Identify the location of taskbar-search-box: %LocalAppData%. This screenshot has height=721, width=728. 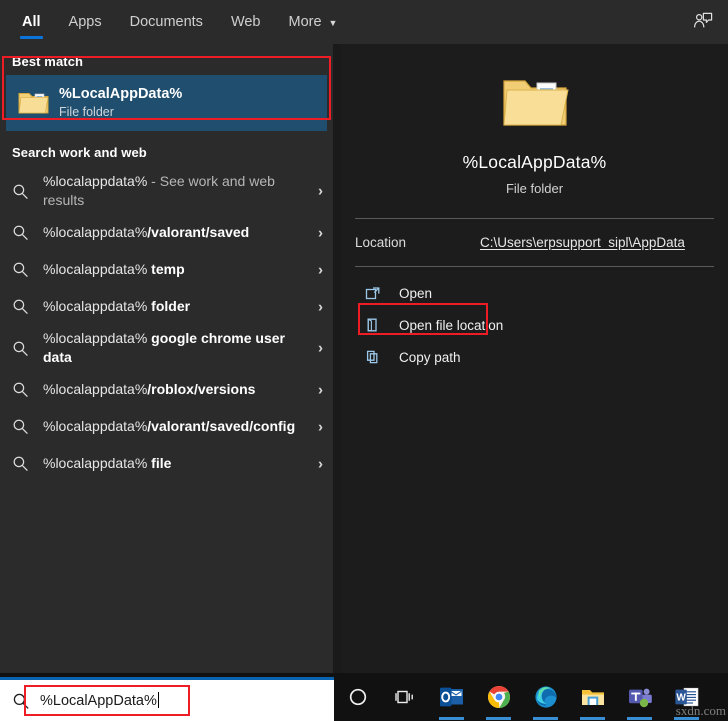
(167, 699).